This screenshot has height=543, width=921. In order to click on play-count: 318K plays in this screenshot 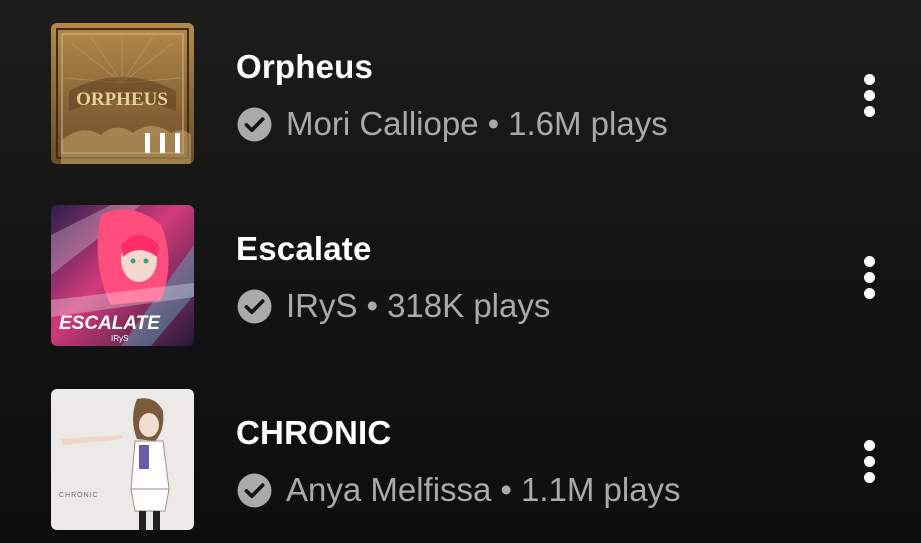, I will do `click(469, 305)`.